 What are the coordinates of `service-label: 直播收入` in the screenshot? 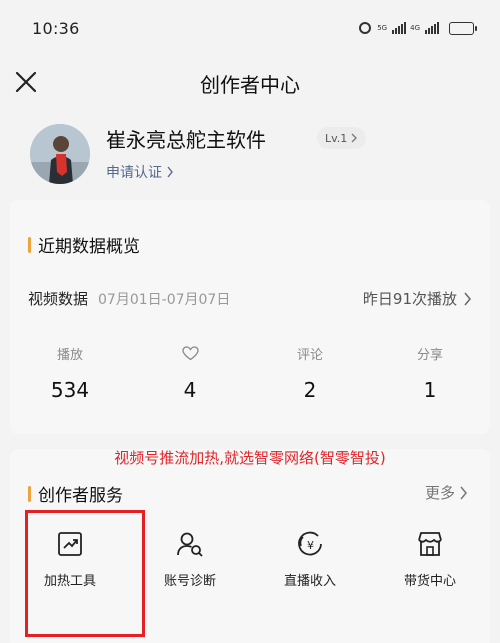 It's located at (309, 581).